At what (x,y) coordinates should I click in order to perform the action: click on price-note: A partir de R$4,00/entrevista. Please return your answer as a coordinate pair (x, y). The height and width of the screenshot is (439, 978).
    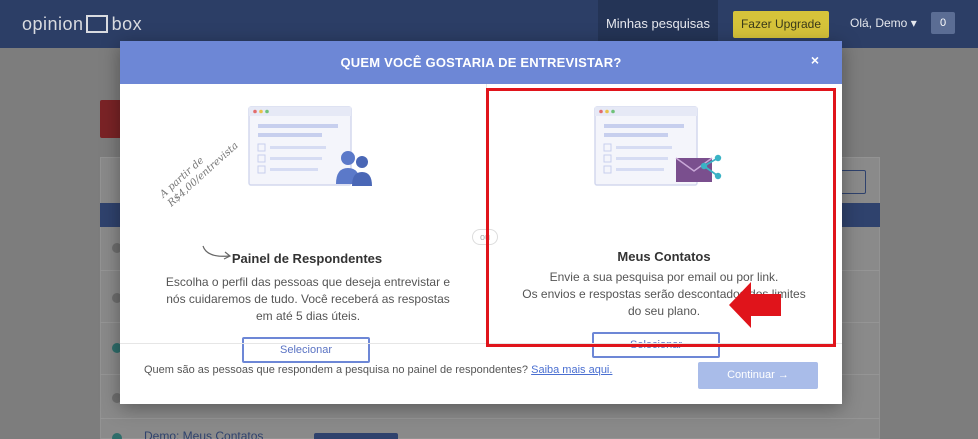
    Looking at the image, I should click on (199, 170).